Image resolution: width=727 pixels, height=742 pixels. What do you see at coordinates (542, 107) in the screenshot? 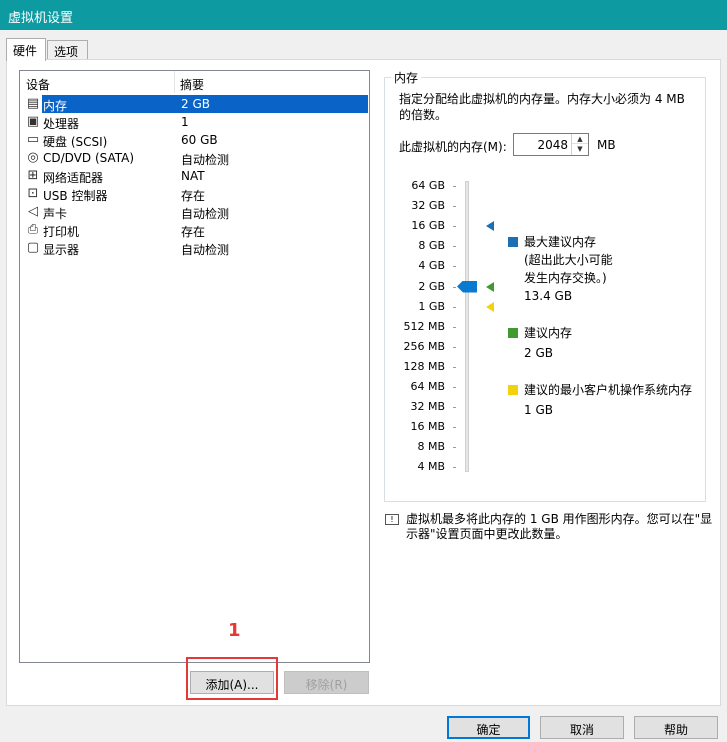
I see `memory-description: 指定分配给此虚拟机的内存量。内存大小必须为 4 MB 的倍数。` at bounding box center [542, 107].